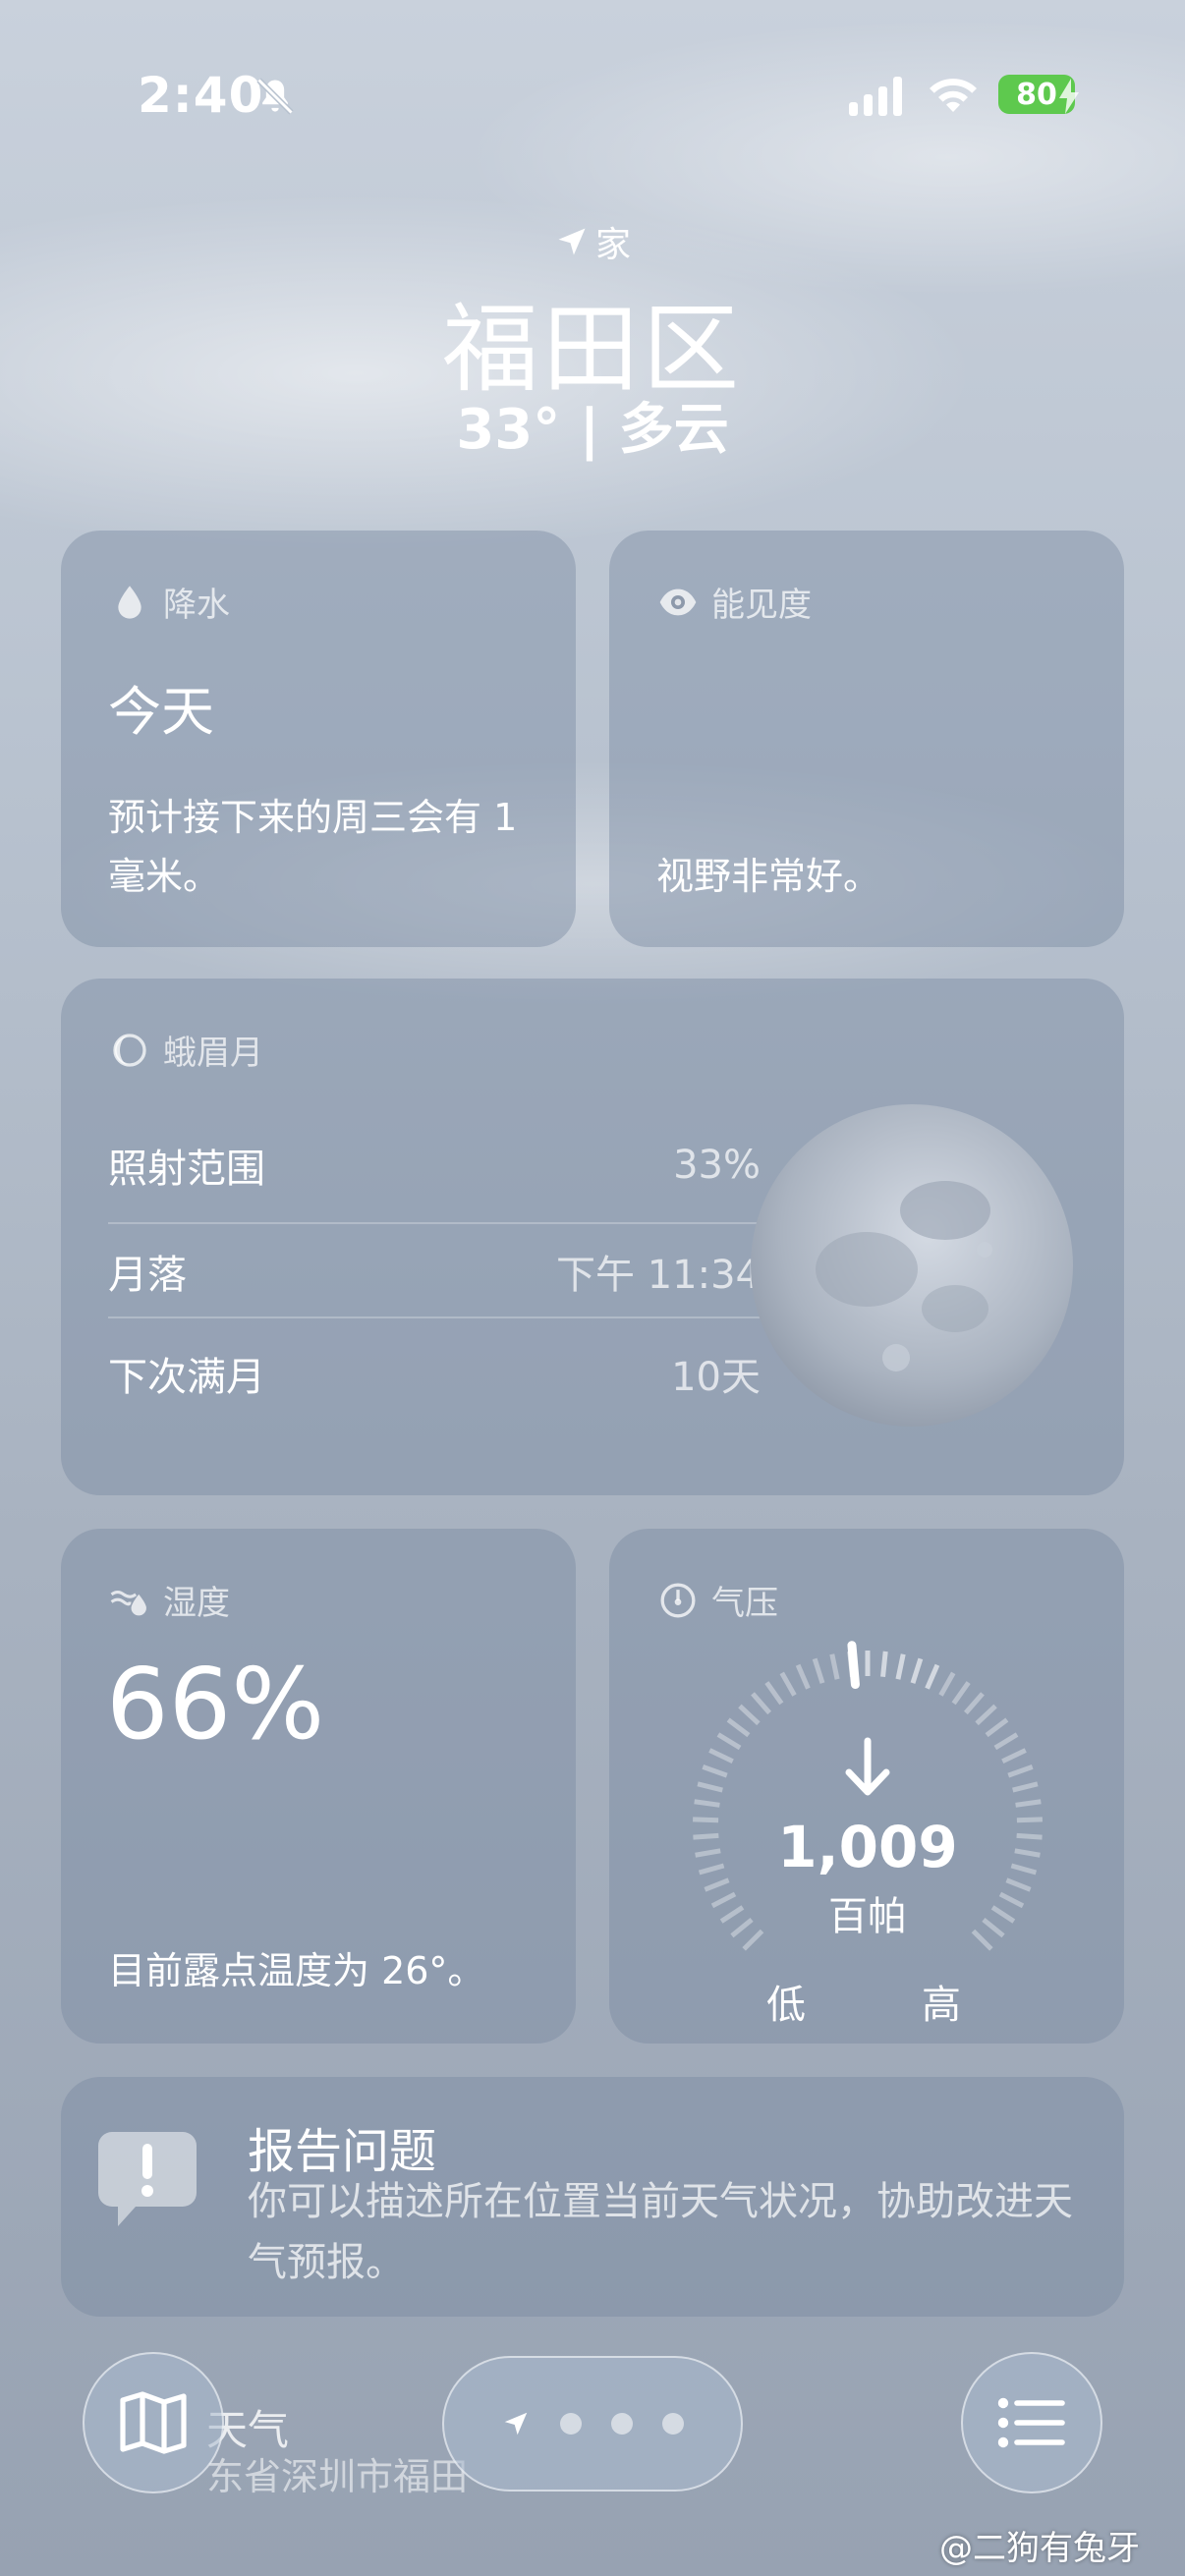  Describe the element at coordinates (867, 739) in the screenshot. I see `visibility-card: 能见度 视野非常好。` at that location.